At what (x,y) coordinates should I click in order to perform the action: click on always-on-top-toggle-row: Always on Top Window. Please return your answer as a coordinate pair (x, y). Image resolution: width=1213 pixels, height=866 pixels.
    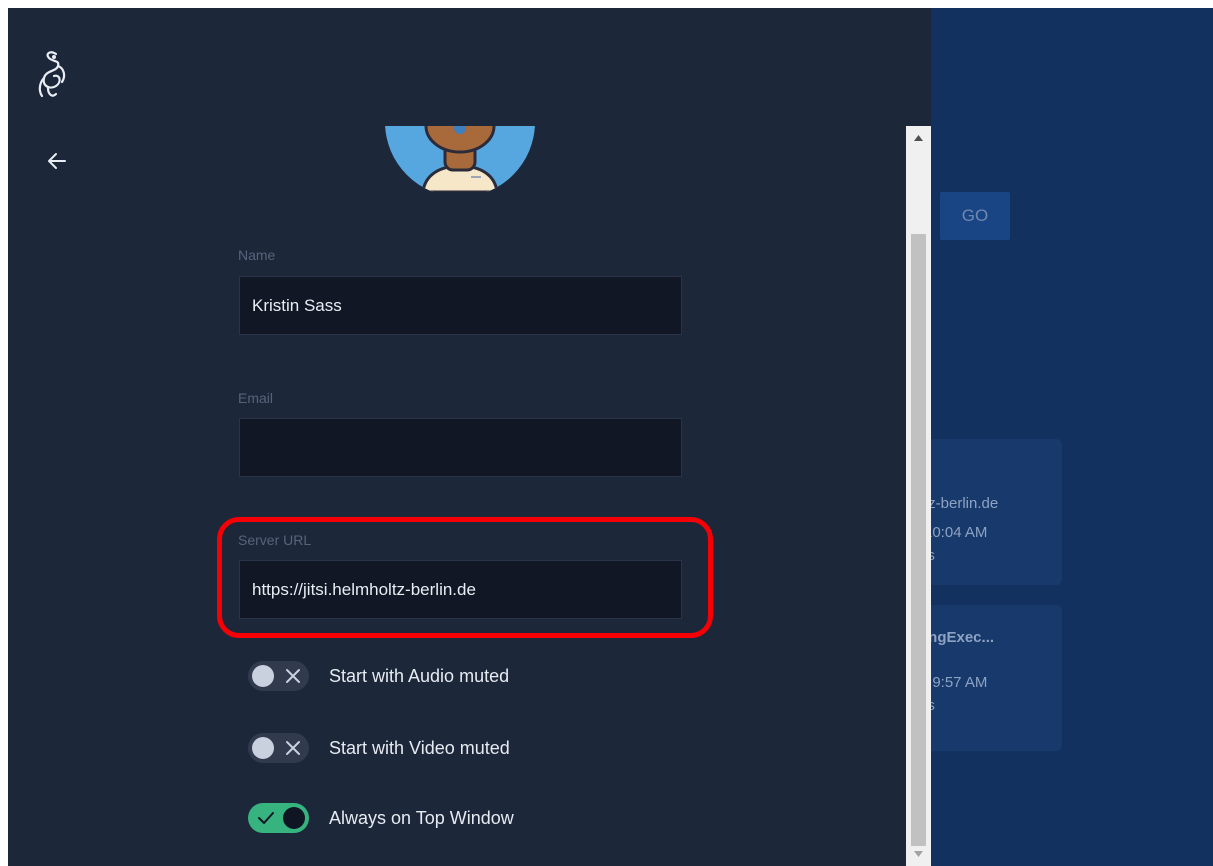
    Looking at the image, I should click on (381, 818).